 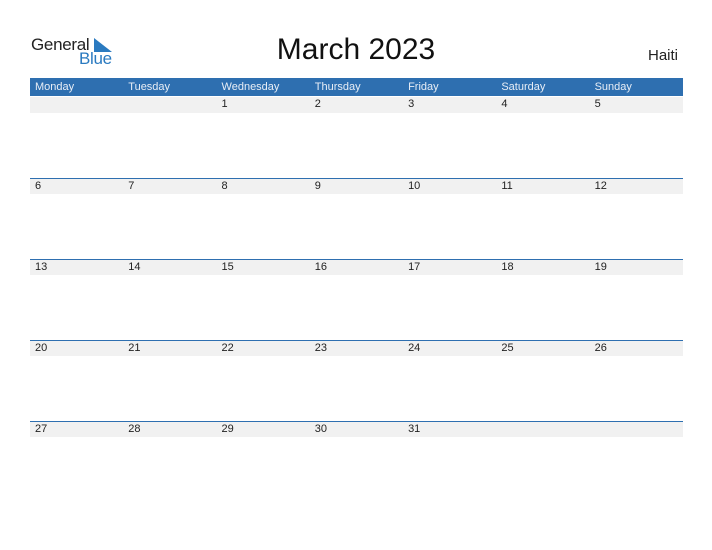 What do you see at coordinates (227, 348) in the screenshot?
I see `day-cell: 22` at bounding box center [227, 348].